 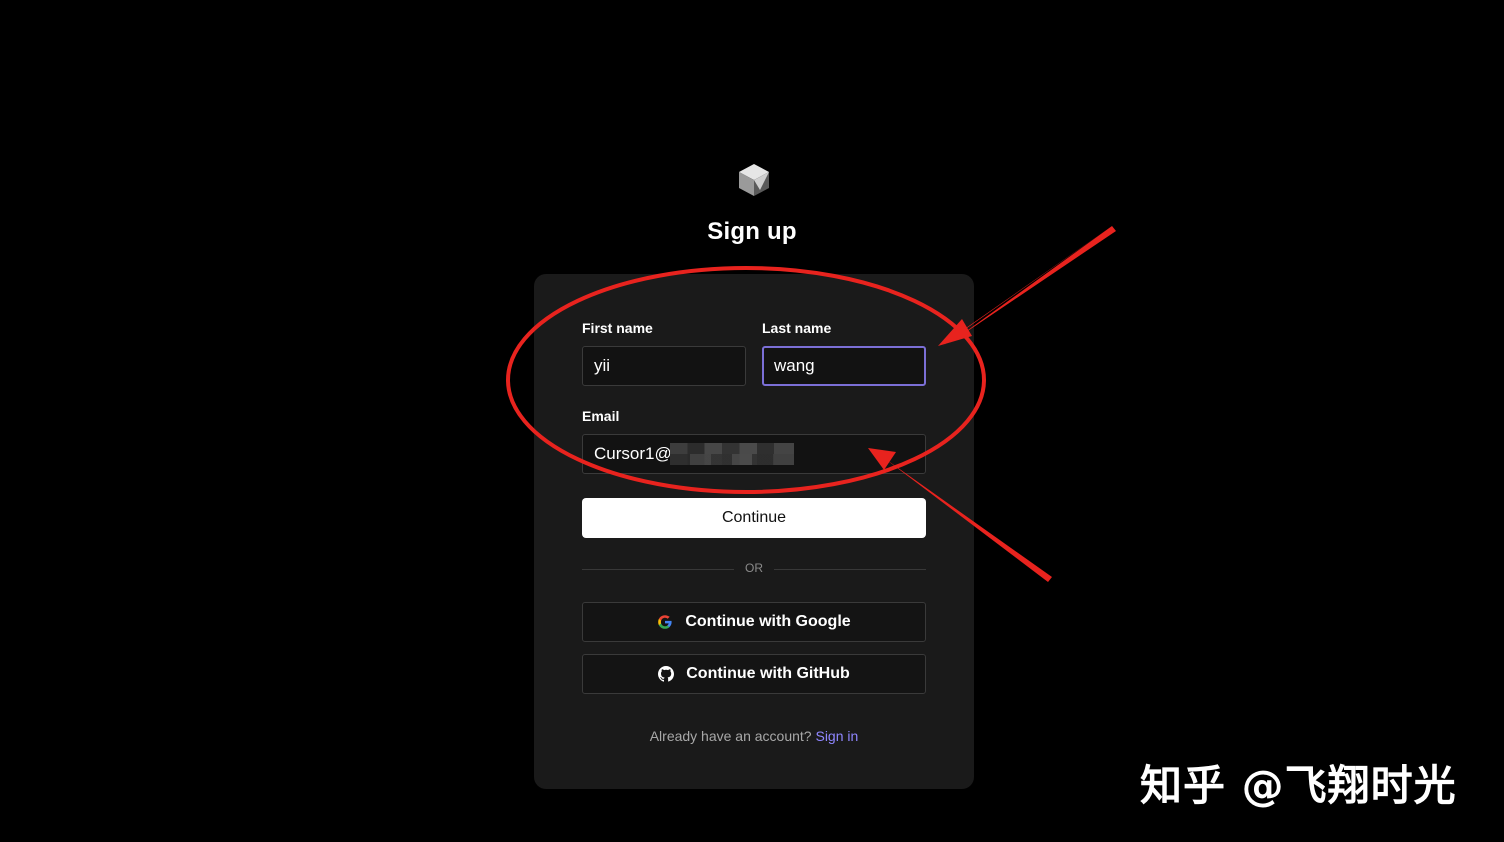 I want to click on email-label: Email, so click(x=601, y=416).